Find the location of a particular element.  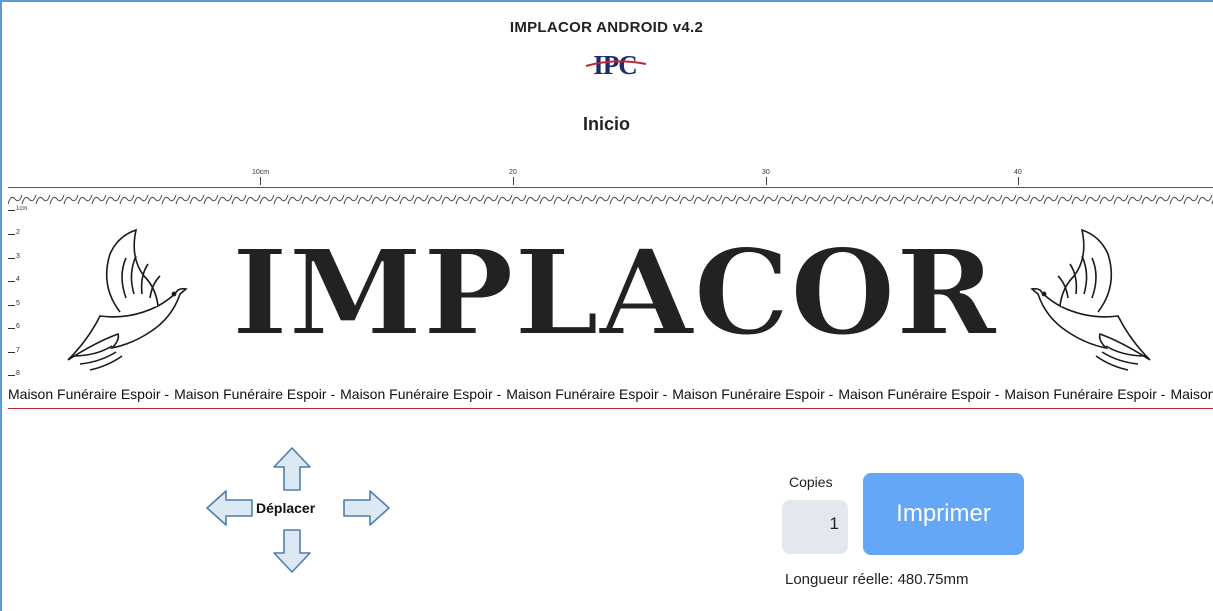

arrow-right-icon is located at coordinates (366, 508).